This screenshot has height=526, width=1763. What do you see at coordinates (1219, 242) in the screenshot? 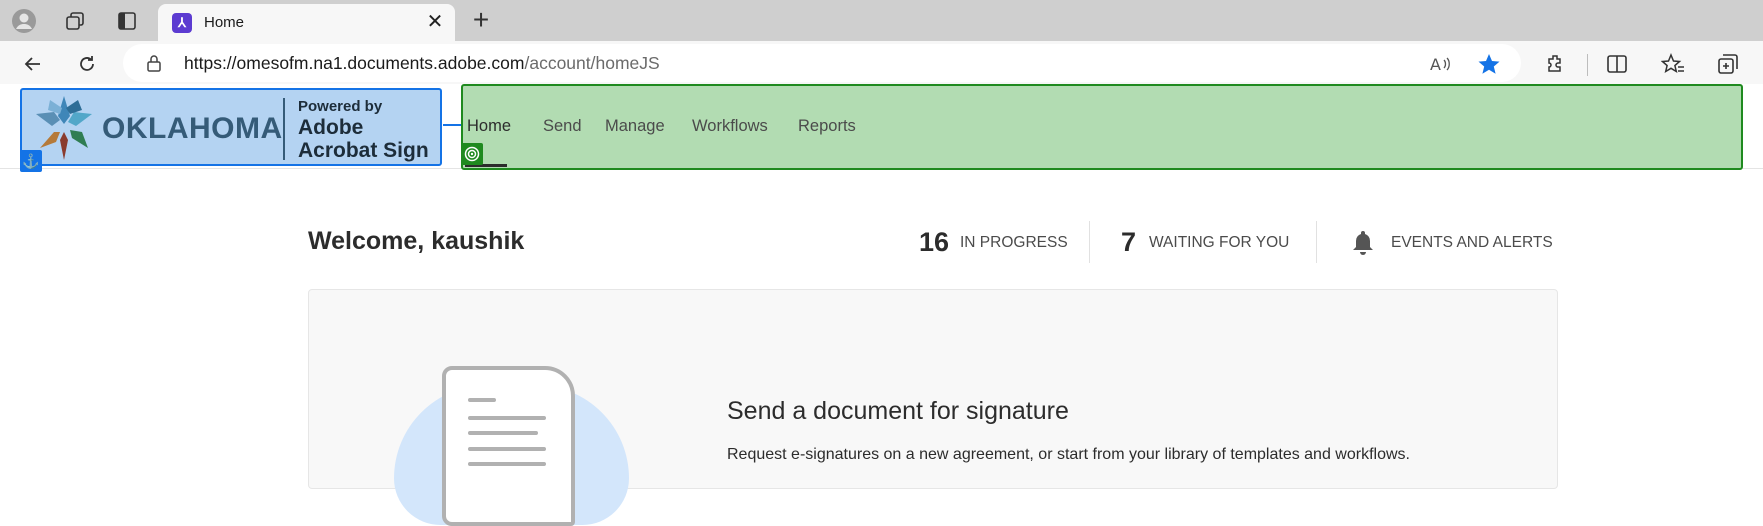
I see `waiting-label: WAITING FOR YOU` at bounding box center [1219, 242].